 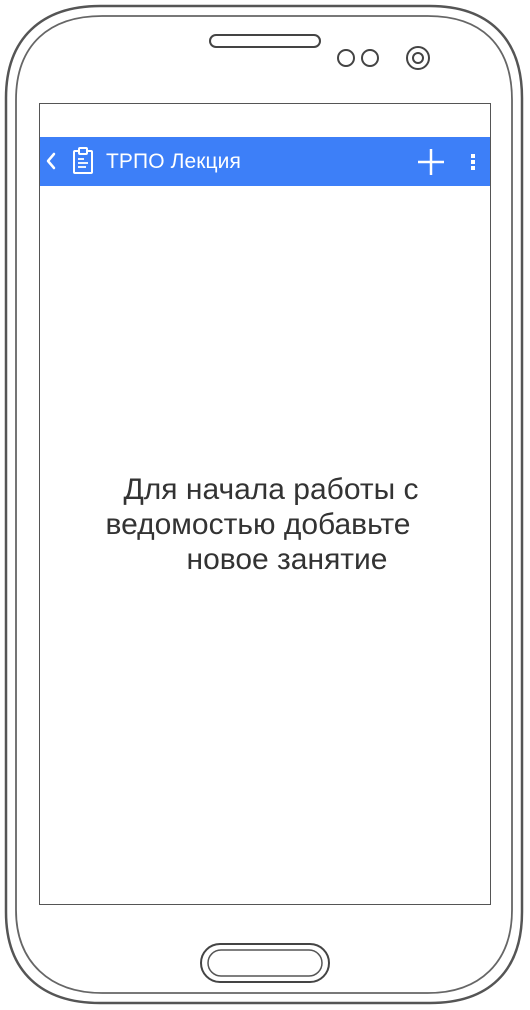 What do you see at coordinates (271, 489) in the screenshot?
I see `empty-state-line: Для начала работы с` at bounding box center [271, 489].